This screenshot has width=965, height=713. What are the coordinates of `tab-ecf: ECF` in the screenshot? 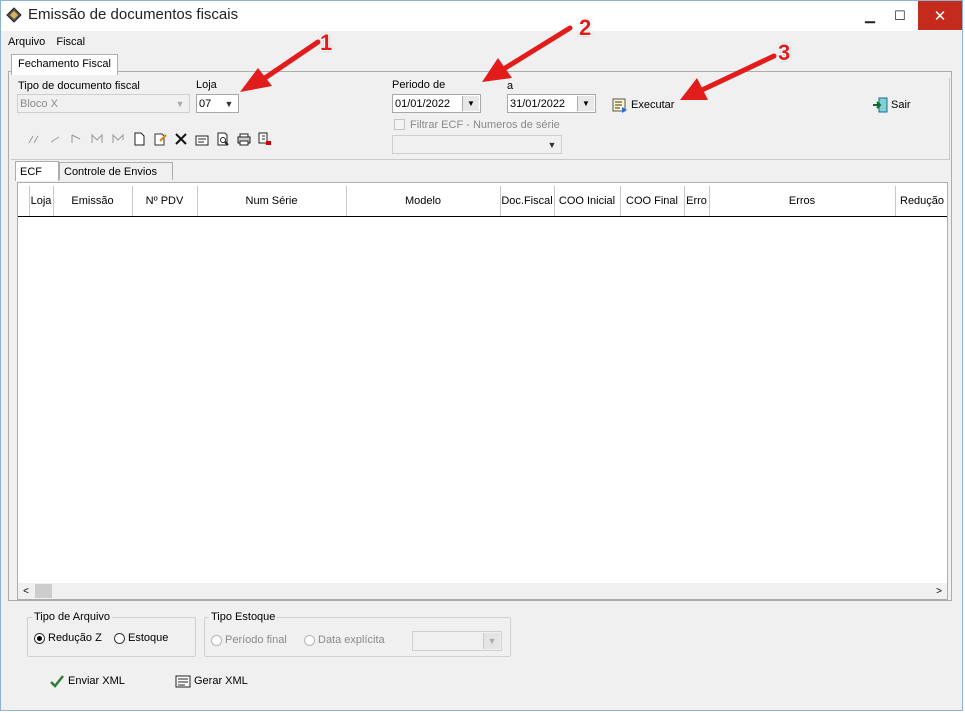 It's located at (37, 171).